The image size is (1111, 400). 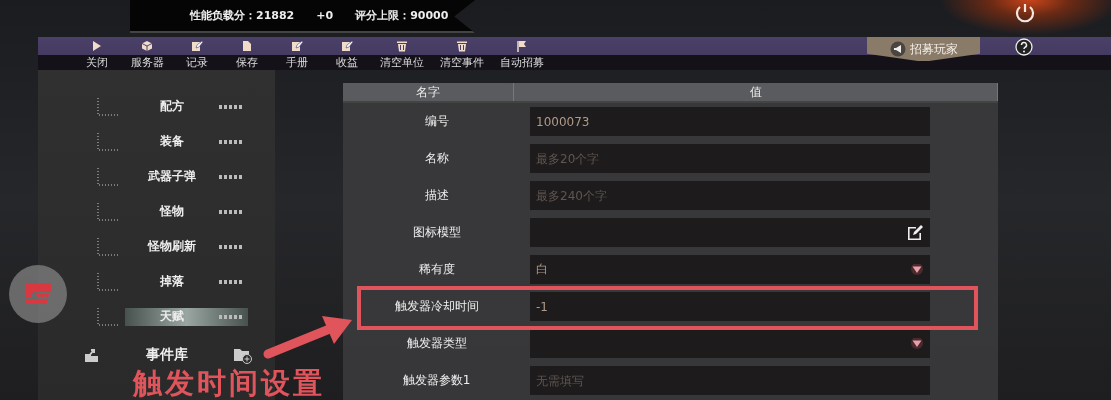 What do you see at coordinates (147, 53) in the screenshot?
I see `toolbar-button: 服务器` at bounding box center [147, 53].